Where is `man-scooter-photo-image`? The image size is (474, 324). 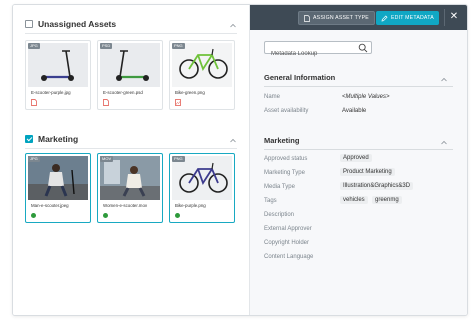
man-scooter-photo-image is located at coordinates (58, 178).